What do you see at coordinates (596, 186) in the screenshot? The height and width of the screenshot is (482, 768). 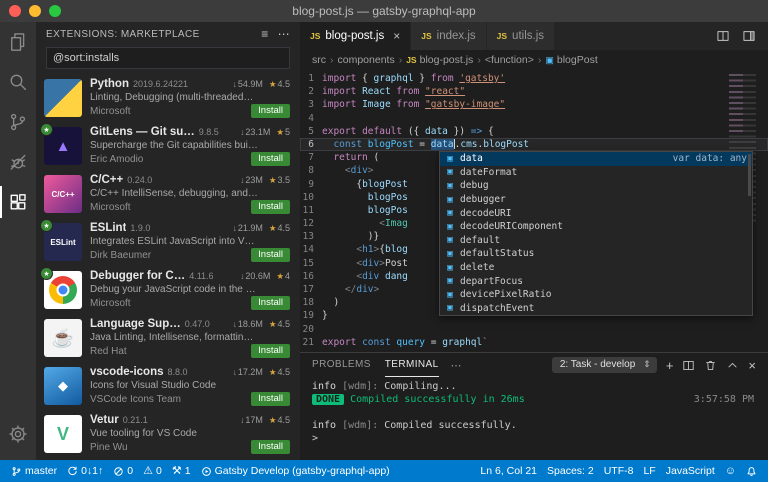 I see `suggest-item-debug: ▣ debug` at bounding box center [596, 186].